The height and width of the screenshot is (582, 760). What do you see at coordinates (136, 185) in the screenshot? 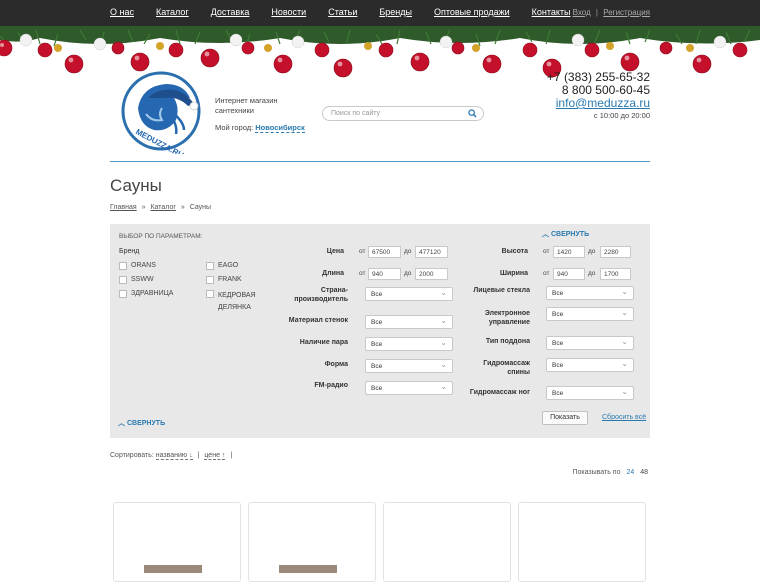
I see `page-title: Сауны` at bounding box center [136, 185].